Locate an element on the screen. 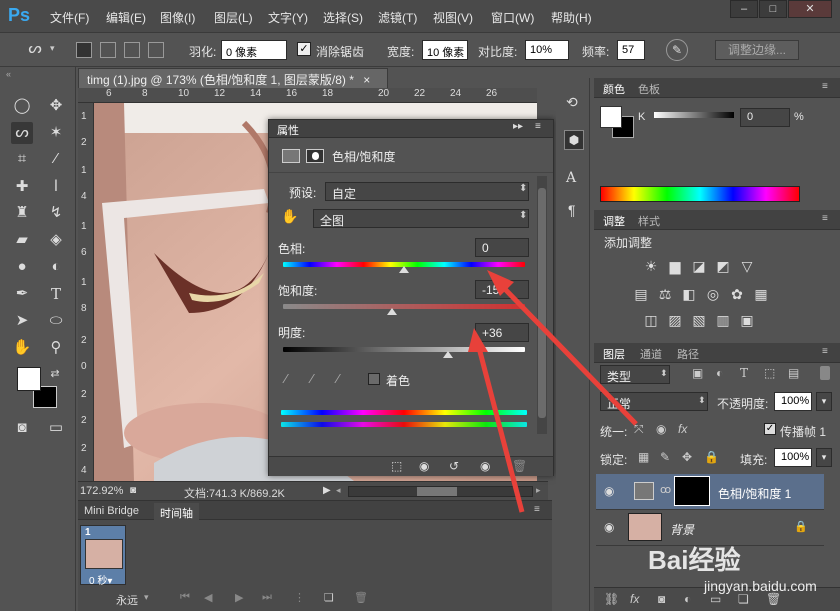  arrow-to-lightness is located at coordinates (500, 428).